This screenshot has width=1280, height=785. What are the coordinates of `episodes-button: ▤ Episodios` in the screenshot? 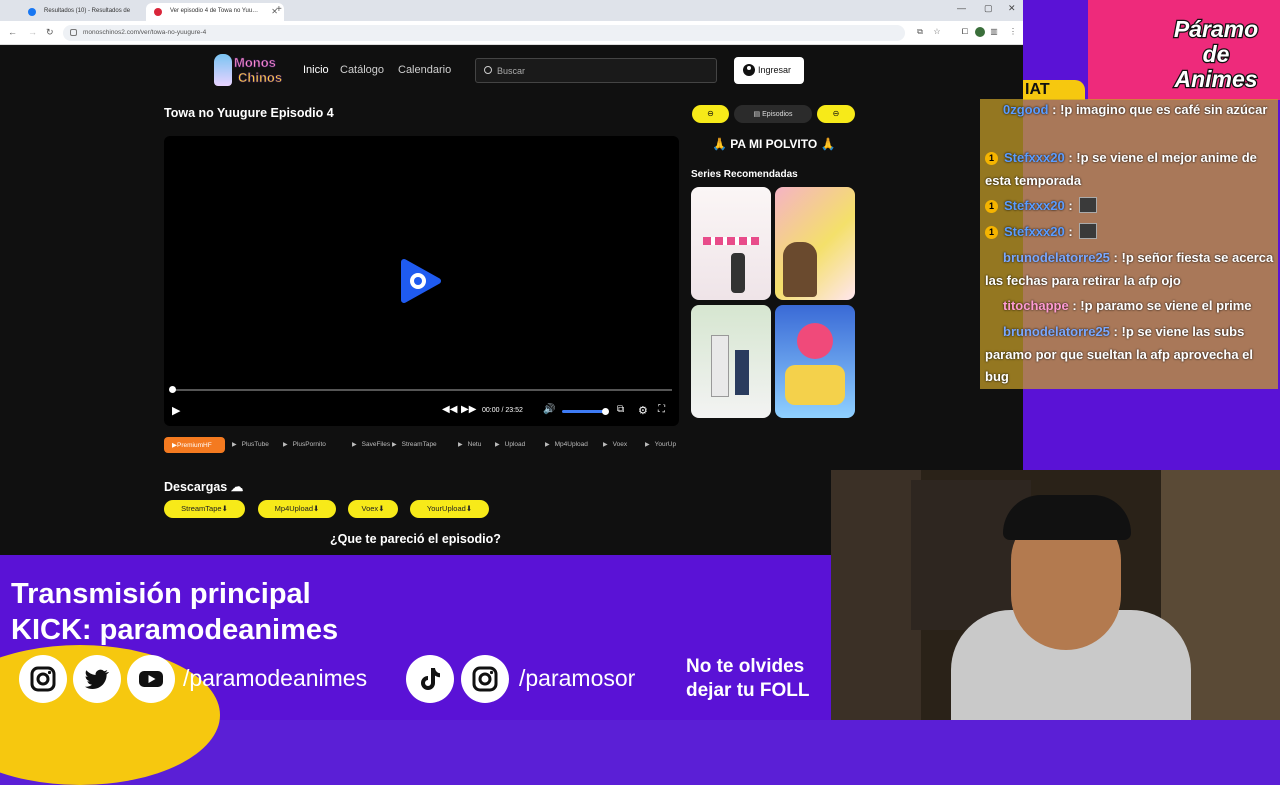 It's located at (773, 114).